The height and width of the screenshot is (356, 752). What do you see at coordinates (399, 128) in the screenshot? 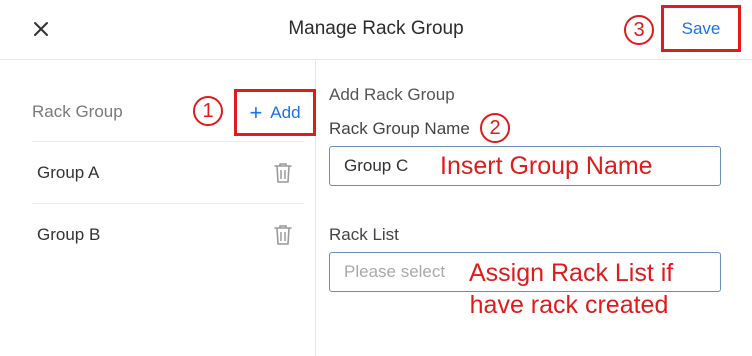
I see `rack-group-name-label: Rack Group Name` at bounding box center [399, 128].